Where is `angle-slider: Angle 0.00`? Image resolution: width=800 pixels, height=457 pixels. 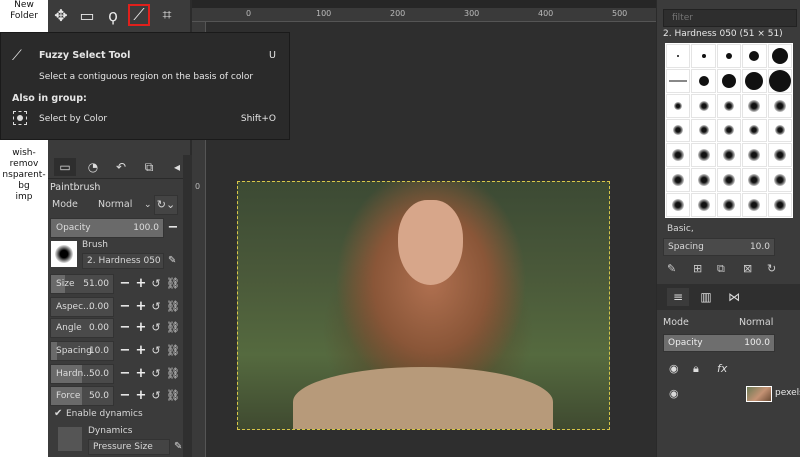 angle-slider: Angle 0.00 is located at coordinates (82, 328).